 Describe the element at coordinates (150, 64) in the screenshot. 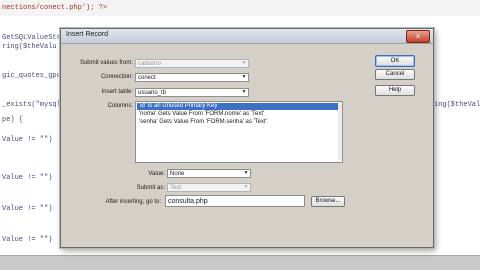

I see `submit-values-from-value: cadastro` at that location.